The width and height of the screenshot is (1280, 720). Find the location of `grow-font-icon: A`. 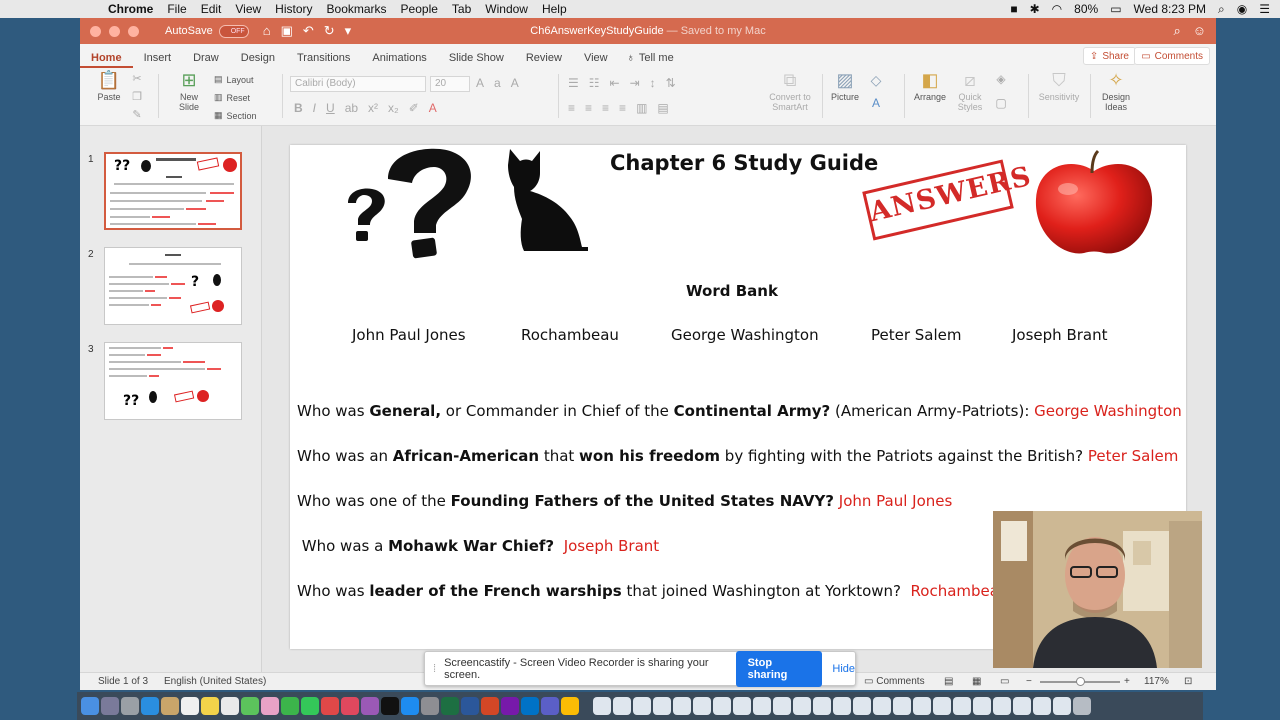

grow-font-icon: A is located at coordinates (480, 83).